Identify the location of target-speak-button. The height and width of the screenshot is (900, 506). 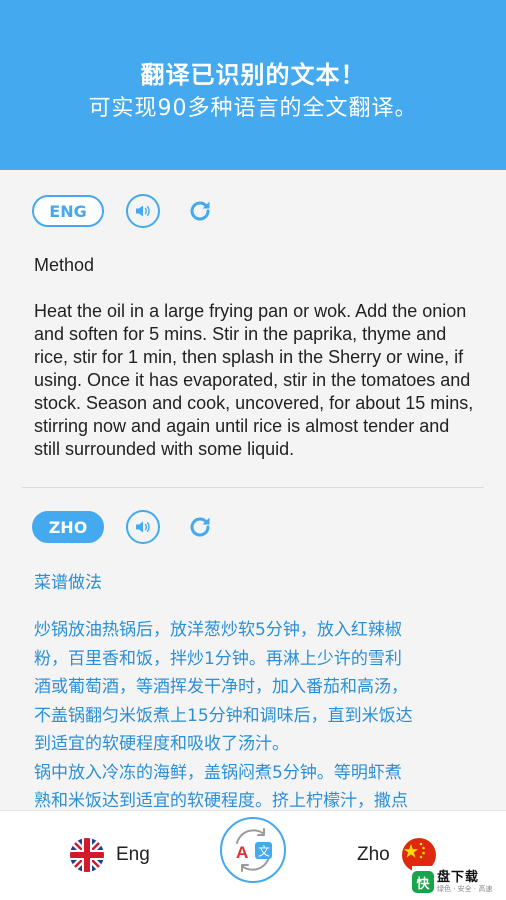
(143, 527).